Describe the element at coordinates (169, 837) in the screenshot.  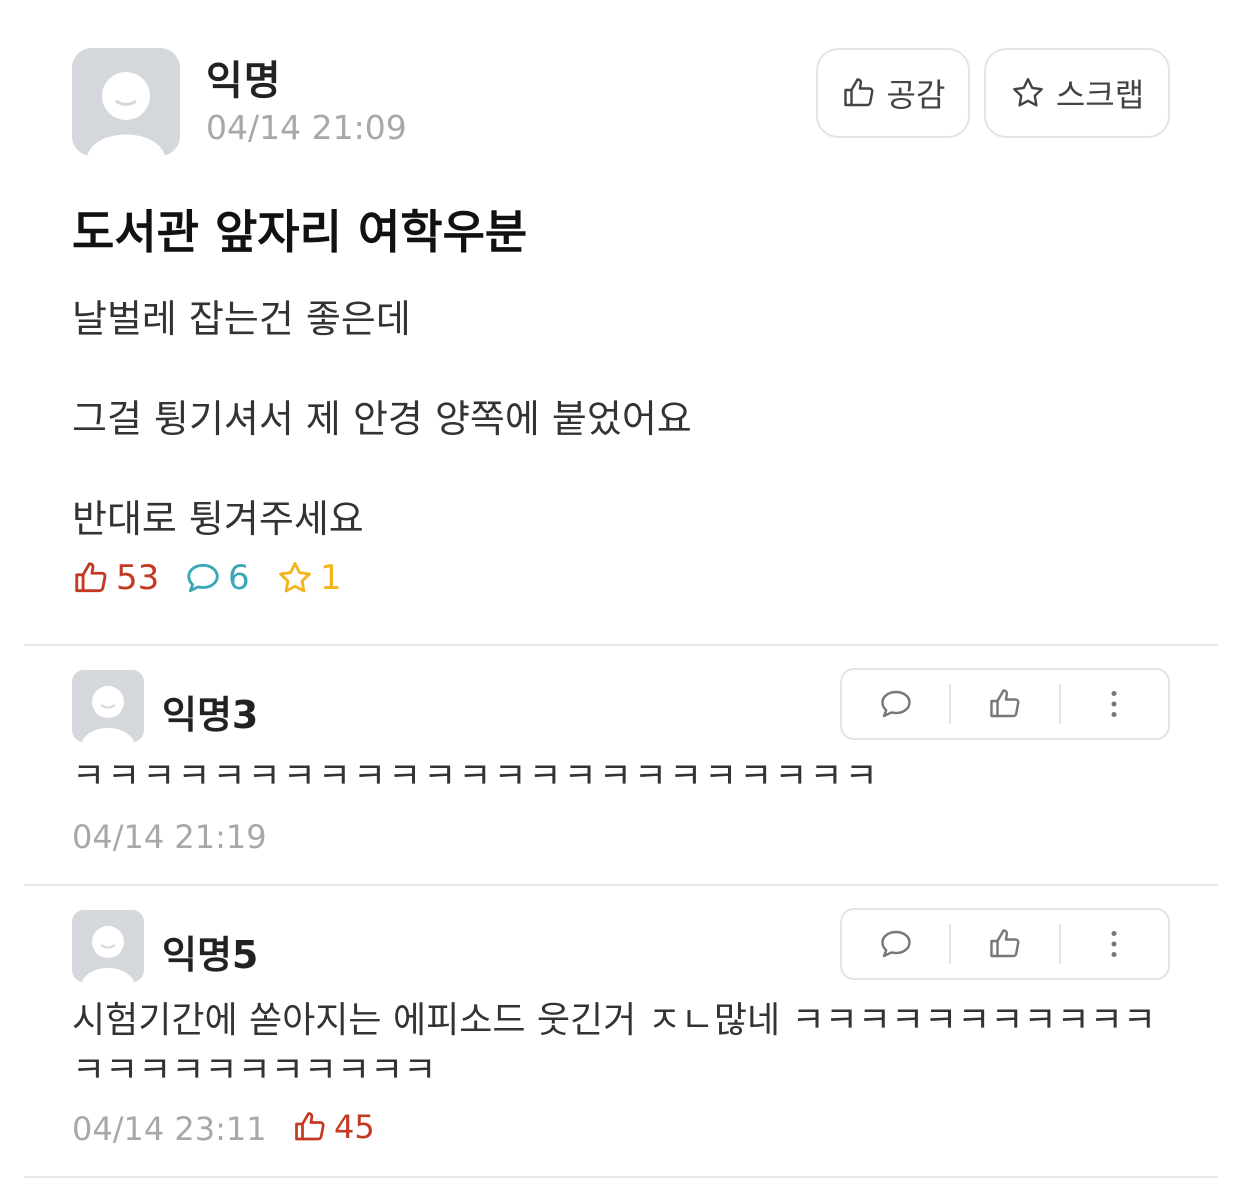
I see `comment-timestamp: 04/14 21:19` at that location.